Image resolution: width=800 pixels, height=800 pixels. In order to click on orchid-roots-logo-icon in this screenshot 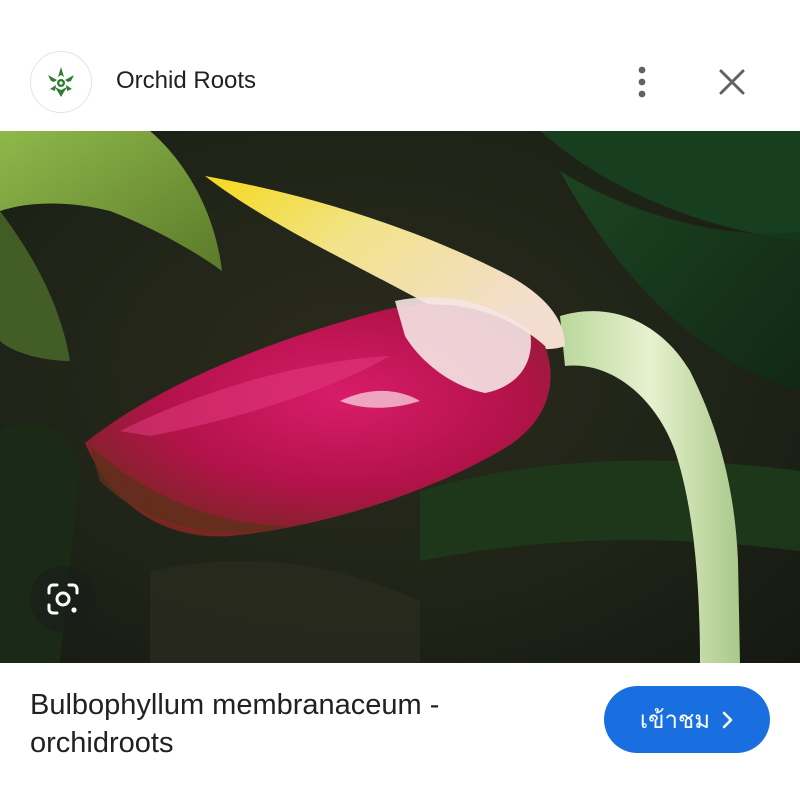, I will do `click(61, 82)`.